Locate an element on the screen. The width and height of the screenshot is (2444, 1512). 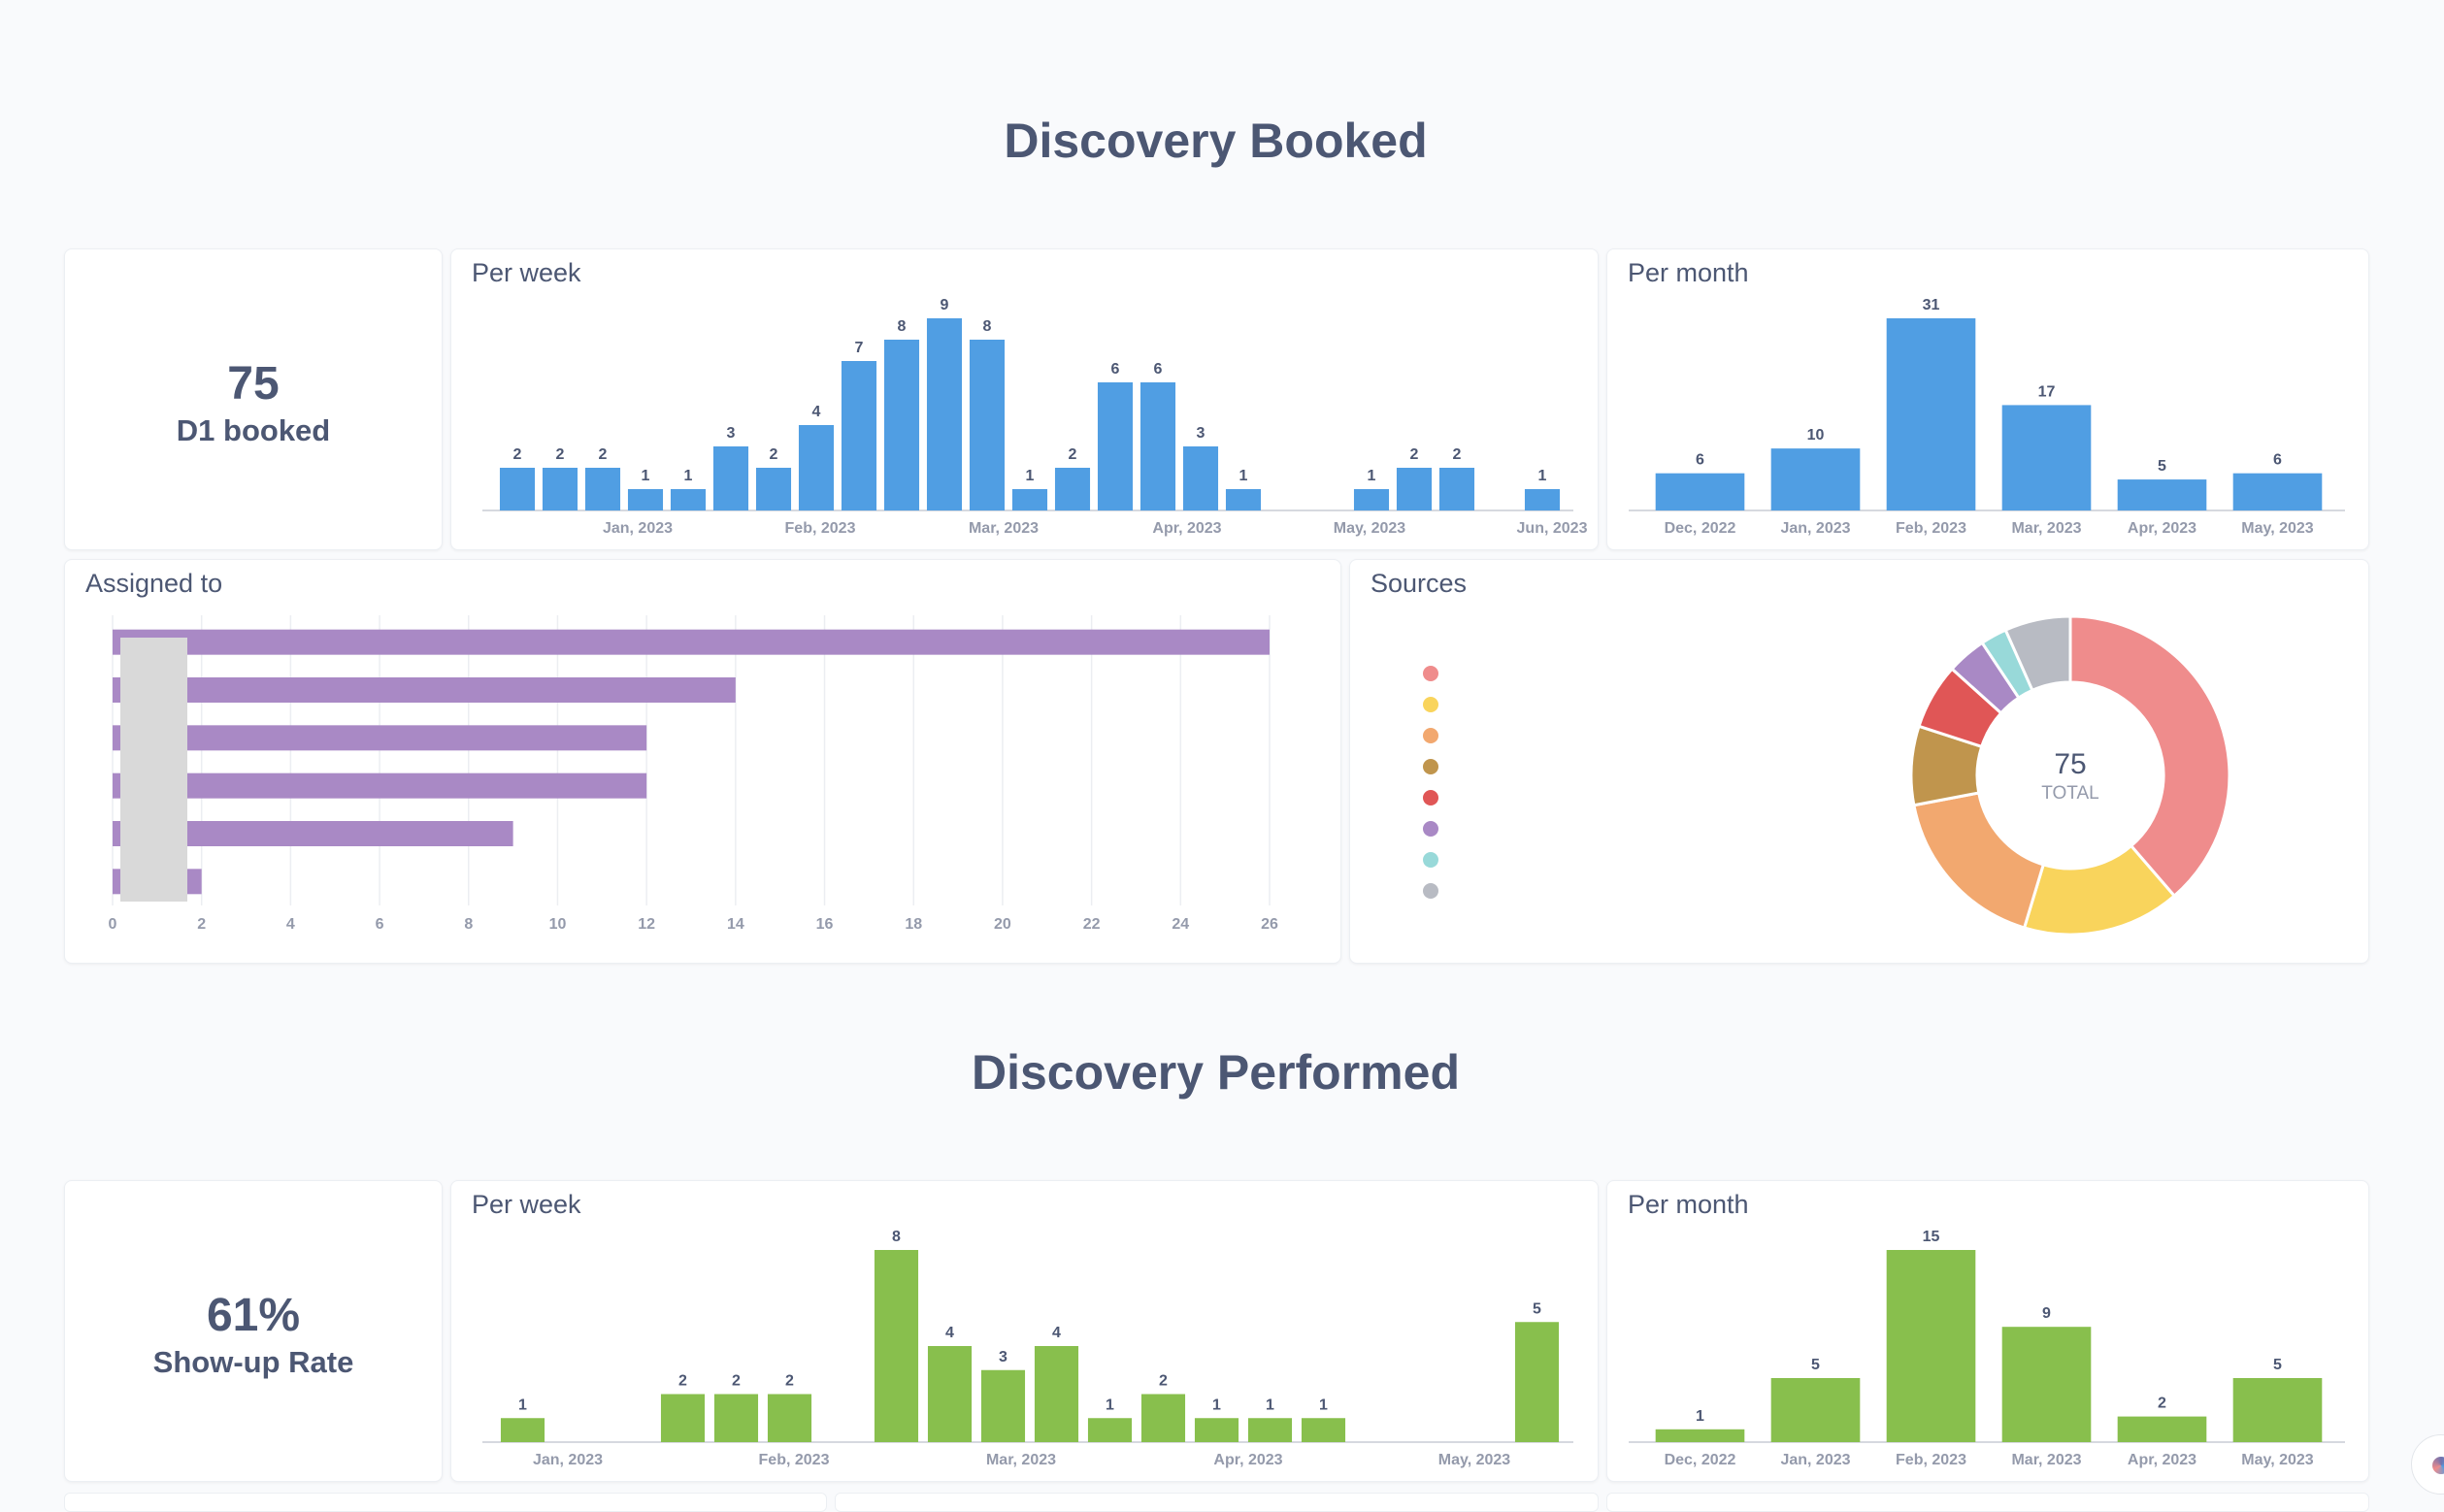
x-tick-label: 12 is located at coordinates (646, 924).